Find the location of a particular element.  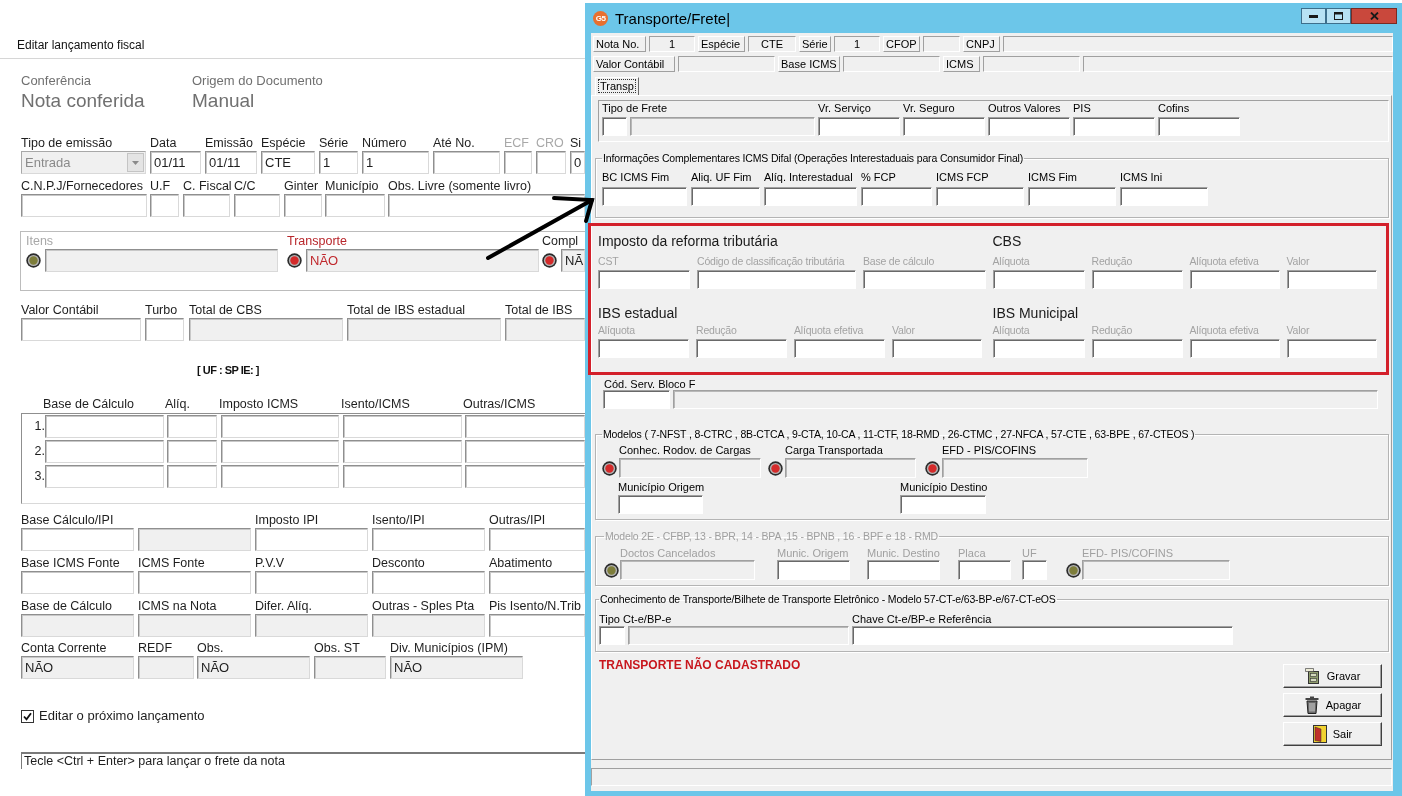

delete-button: Apagar is located at coordinates (1332, 705).